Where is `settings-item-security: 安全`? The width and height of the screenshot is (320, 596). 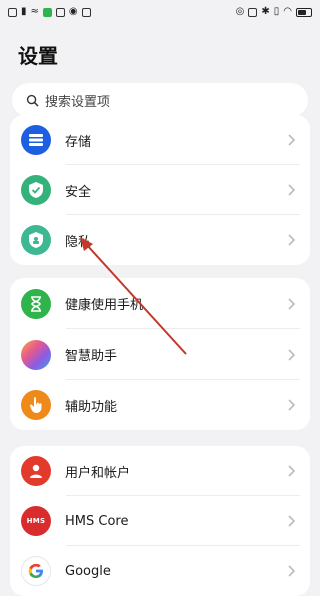 settings-item-security: 安全 is located at coordinates (160, 190).